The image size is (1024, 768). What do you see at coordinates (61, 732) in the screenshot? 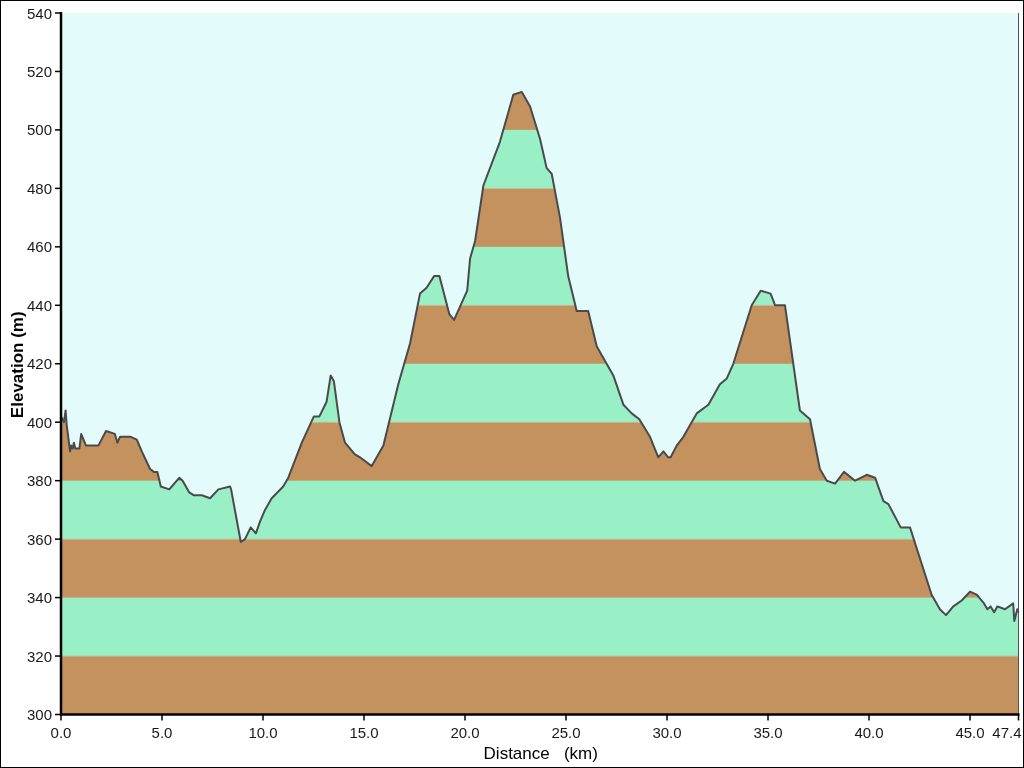
I see `x-tick-label: 0.0` at bounding box center [61, 732].